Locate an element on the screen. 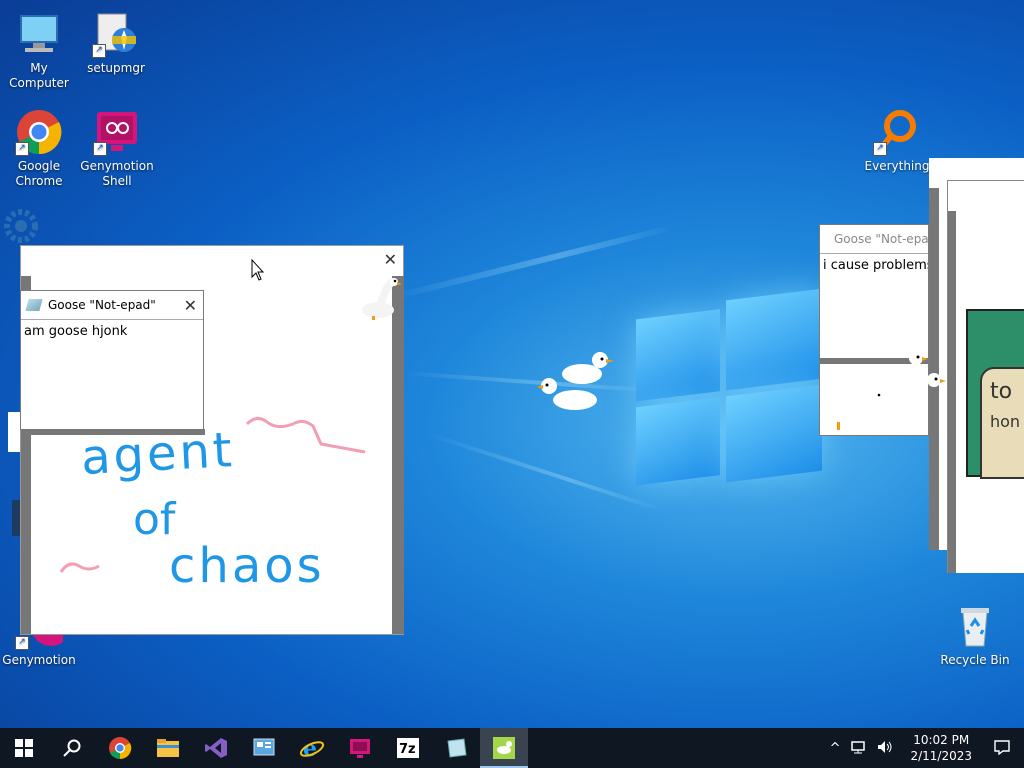  window-left-border is located at coordinates (934, 369).